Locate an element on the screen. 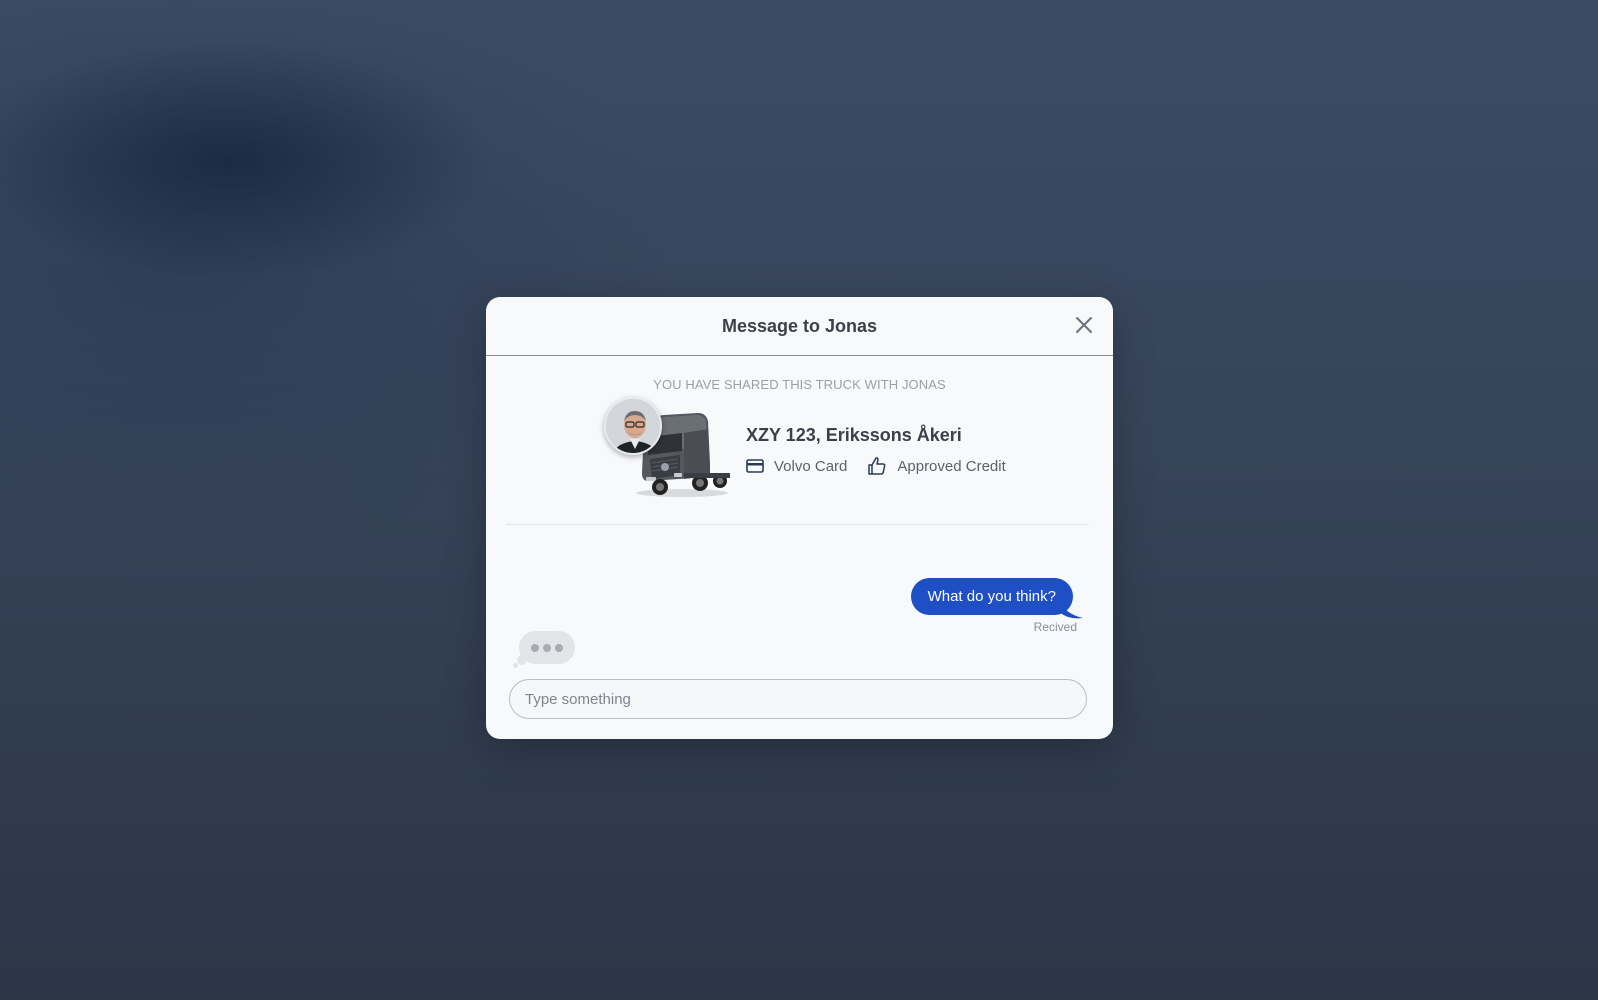 This screenshot has width=1598, height=1000. truck-name: XZY 123, Erikssons Åkeri is located at coordinates (854, 435).